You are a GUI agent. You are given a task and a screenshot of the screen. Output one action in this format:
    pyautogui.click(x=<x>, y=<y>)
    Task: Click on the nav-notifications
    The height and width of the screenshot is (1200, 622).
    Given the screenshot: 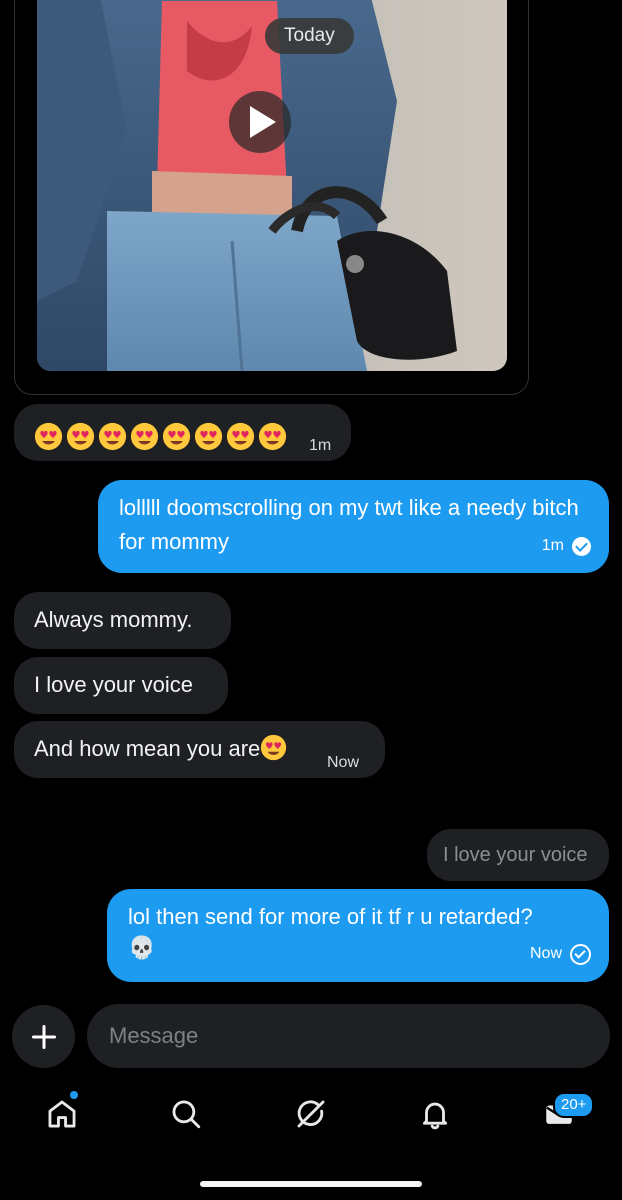 What is the action you would take?
    pyautogui.click(x=435, y=1114)
    